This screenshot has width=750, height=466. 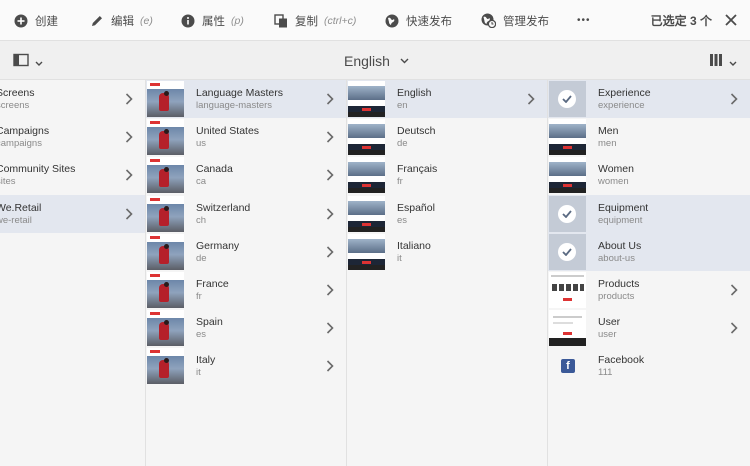 What do you see at coordinates (649, 290) in the screenshot?
I see `list-item: Products products` at bounding box center [649, 290].